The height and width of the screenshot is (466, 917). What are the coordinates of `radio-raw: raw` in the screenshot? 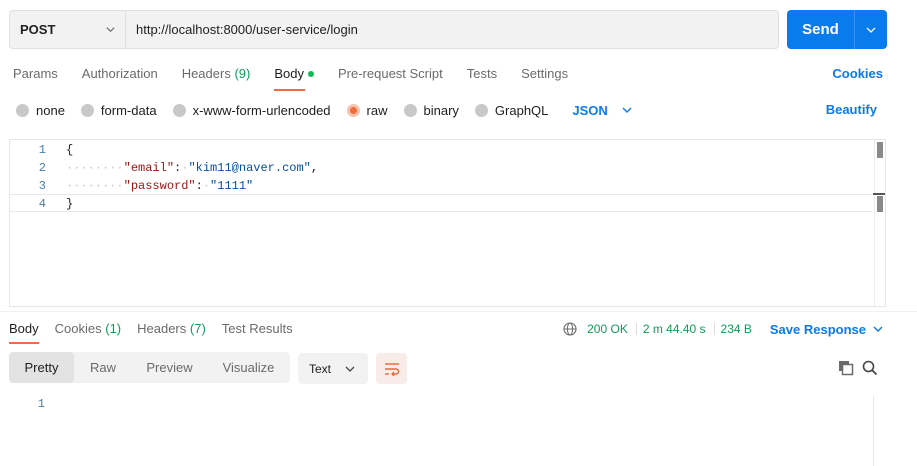 It's located at (367, 110).